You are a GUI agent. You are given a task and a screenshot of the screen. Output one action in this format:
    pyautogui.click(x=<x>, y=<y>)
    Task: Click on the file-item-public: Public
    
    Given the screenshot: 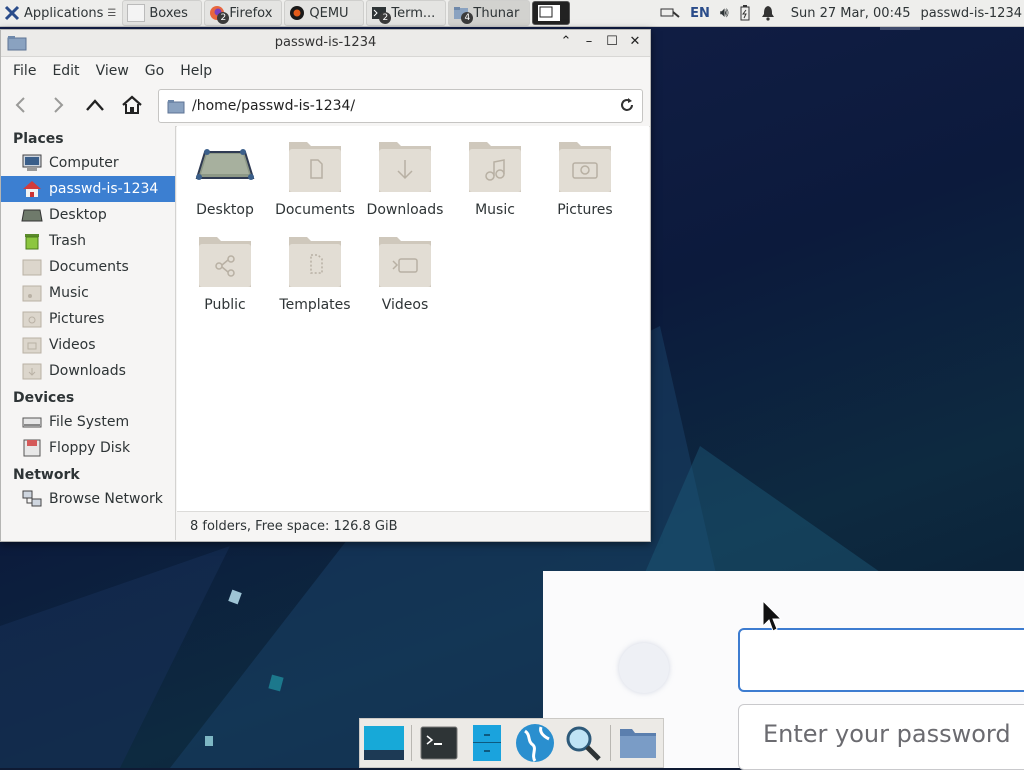 What is the action you would take?
    pyautogui.click(x=225, y=272)
    